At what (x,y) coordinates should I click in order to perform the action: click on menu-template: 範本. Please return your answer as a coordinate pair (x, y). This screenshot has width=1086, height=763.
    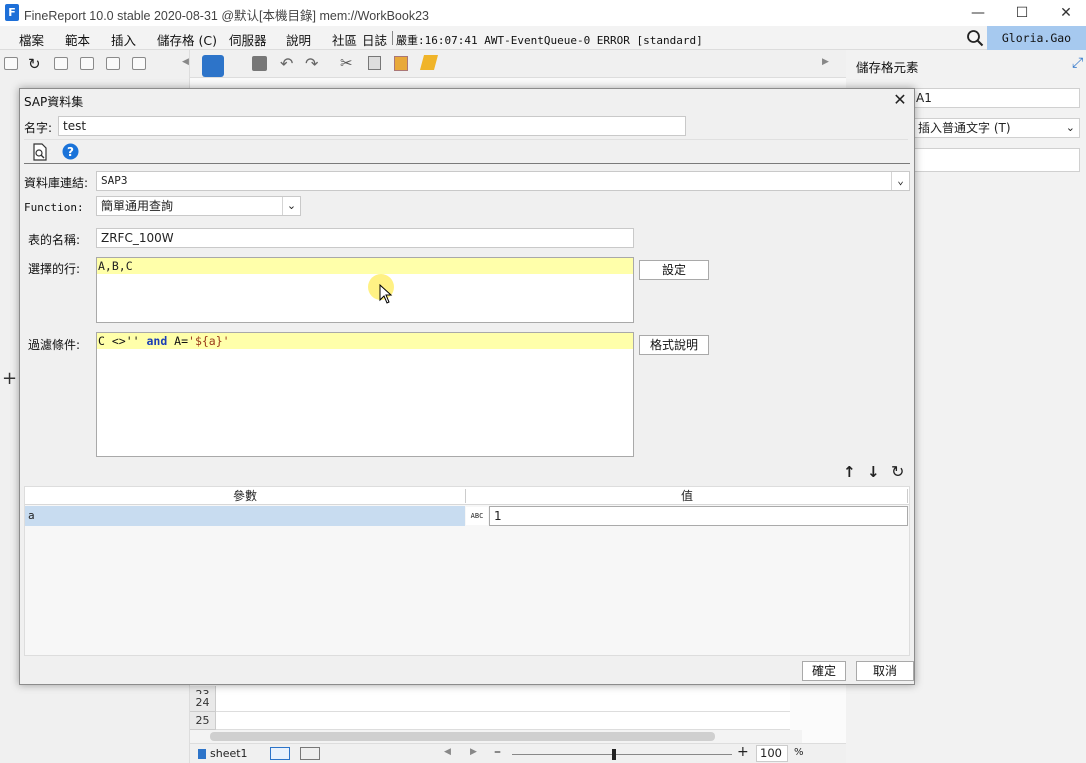
    Looking at the image, I should click on (77, 39).